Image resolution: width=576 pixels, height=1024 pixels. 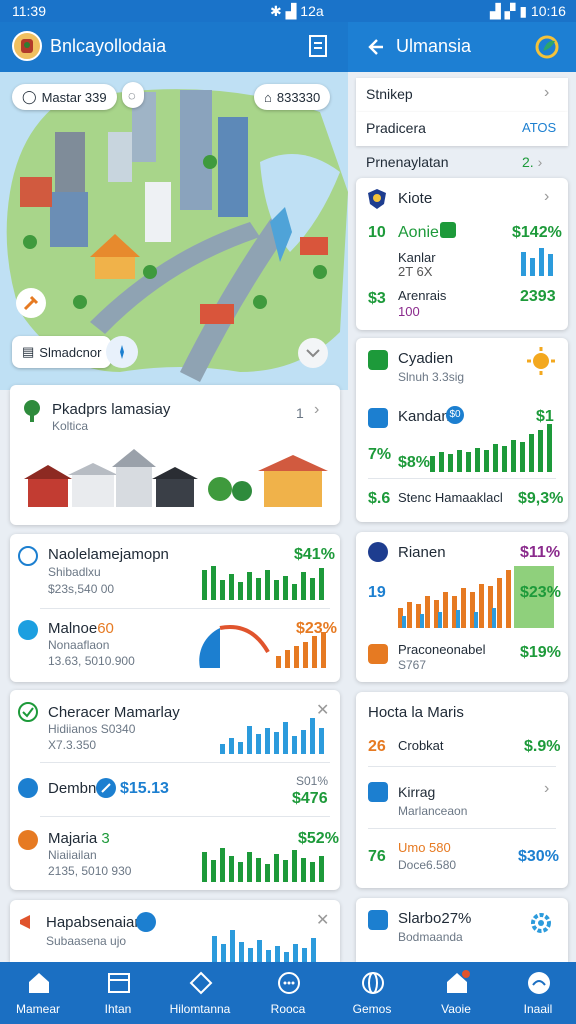 I want to click on leaf-logo-icon, so click(x=547, y=47).